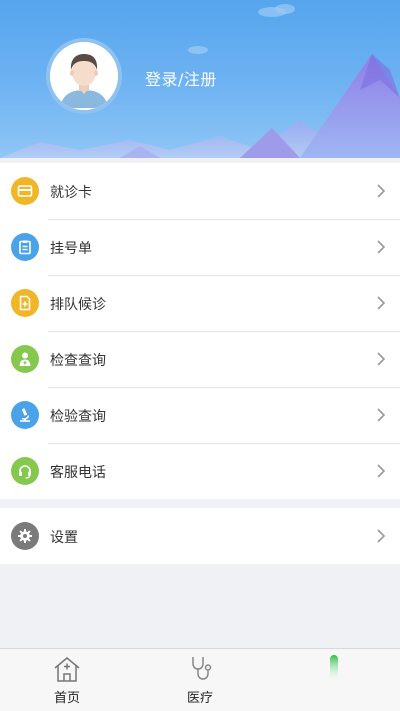 The image size is (400, 711). What do you see at coordinates (25, 303) in the screenshot?
I see `queue-document-icon` at bounding box center [25, 303].